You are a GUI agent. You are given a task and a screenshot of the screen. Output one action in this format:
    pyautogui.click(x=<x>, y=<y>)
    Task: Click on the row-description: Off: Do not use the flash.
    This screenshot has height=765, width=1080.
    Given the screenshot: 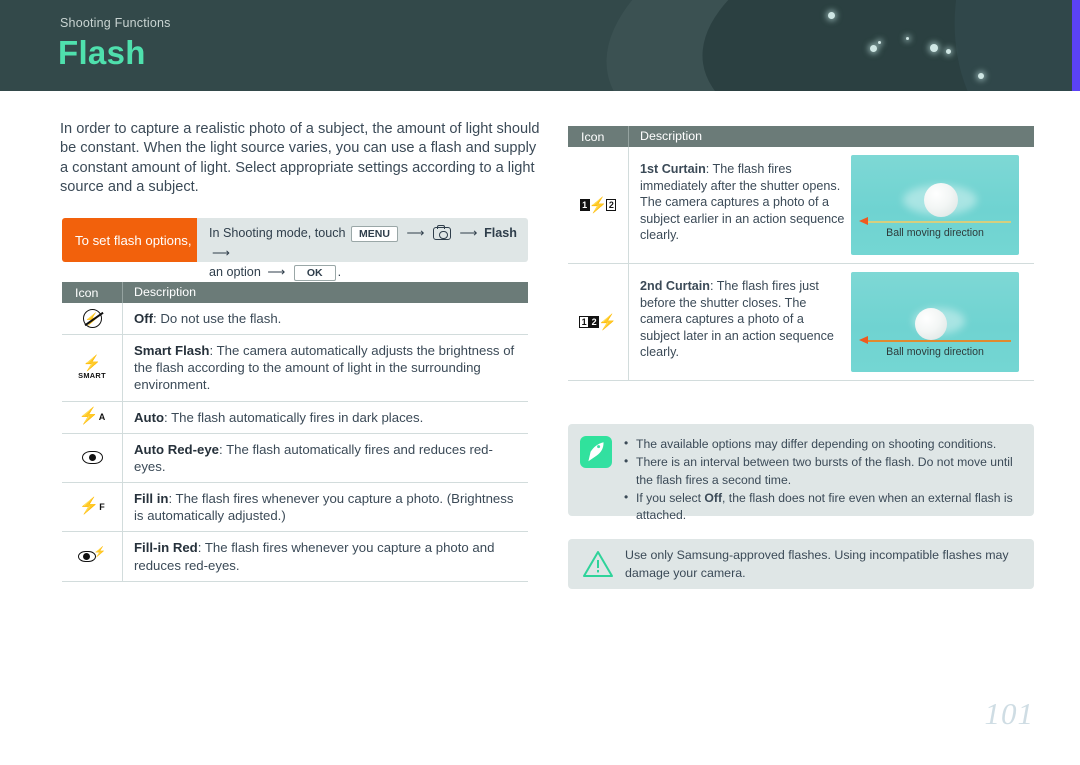 What is the action you would take?
    pyautogui.click(x=325, y=319)
    